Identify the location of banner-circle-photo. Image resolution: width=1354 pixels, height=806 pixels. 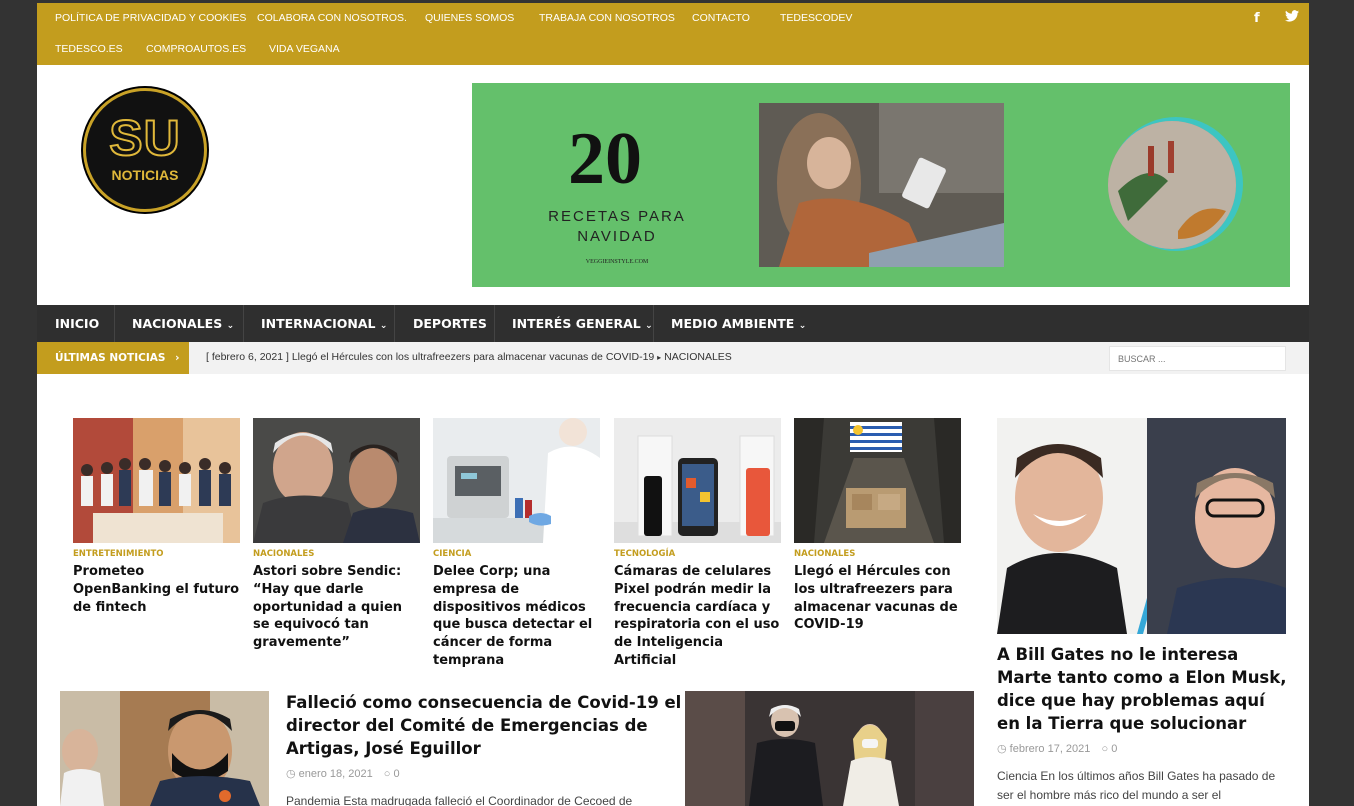
(1172, 185).